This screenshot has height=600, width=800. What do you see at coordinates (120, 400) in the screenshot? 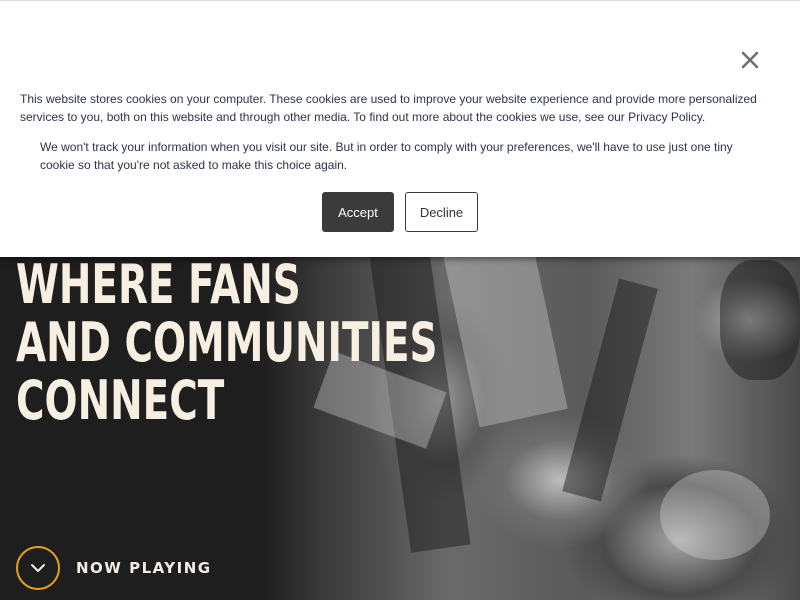
I see `headline-line-3: CONNECT` at bounding box center [120, 400].